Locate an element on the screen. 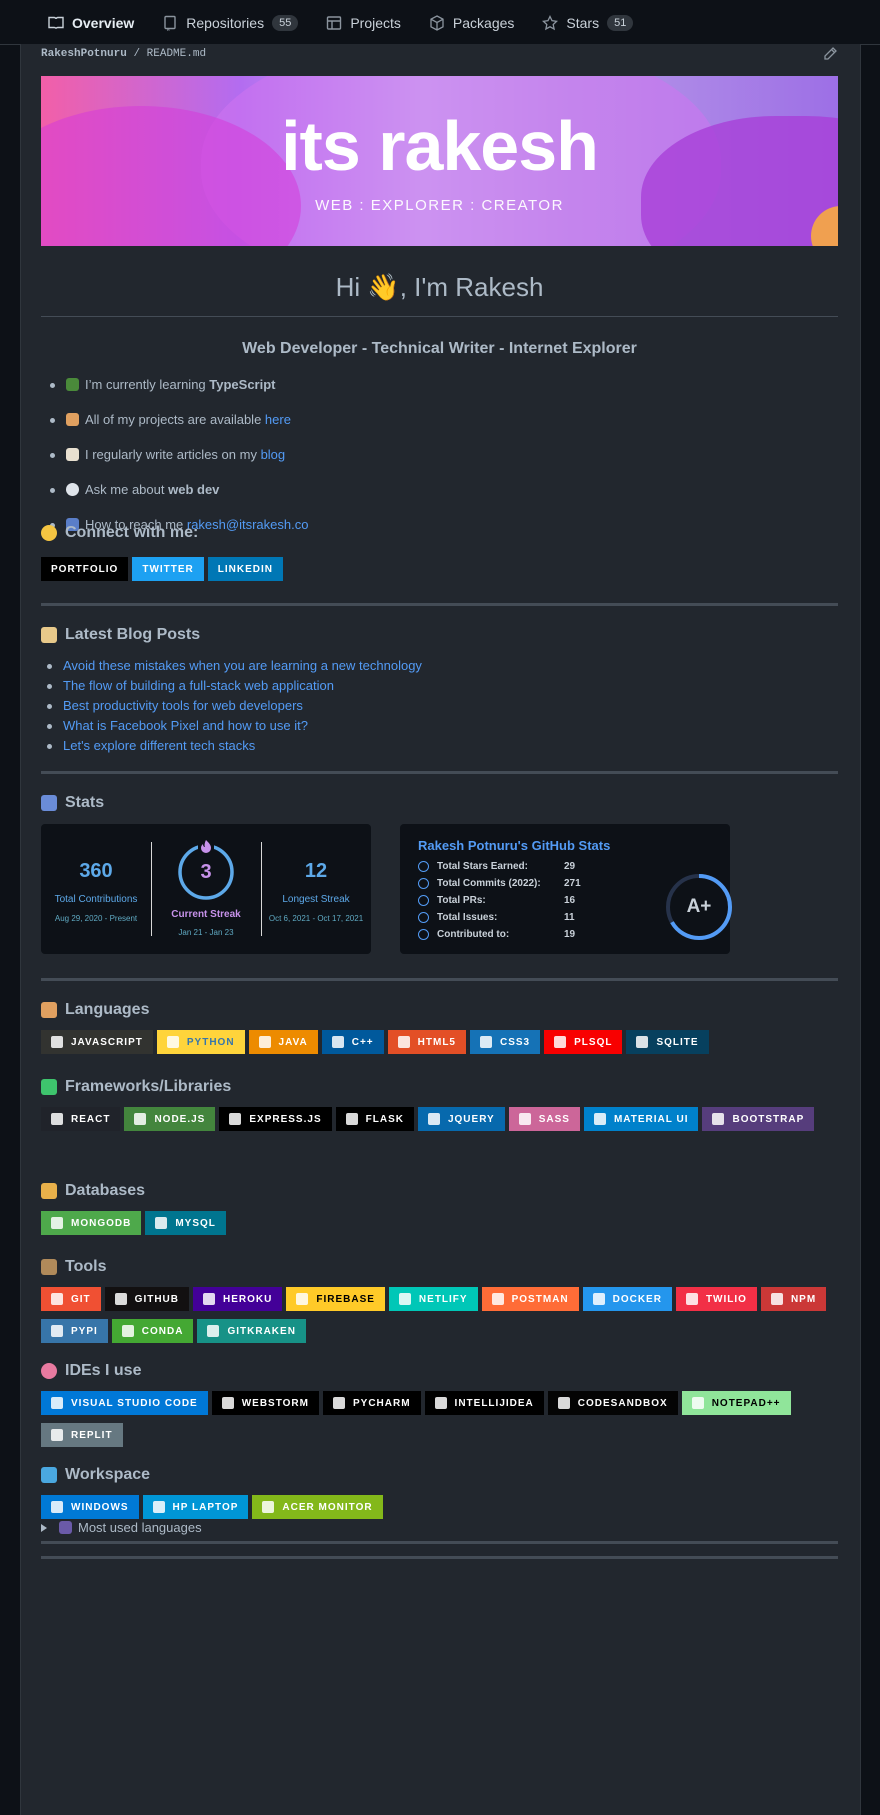 The height and width of the screenshot is (1815, 880). badge-pypi: PYPI is located at coordinates (74, 1331).